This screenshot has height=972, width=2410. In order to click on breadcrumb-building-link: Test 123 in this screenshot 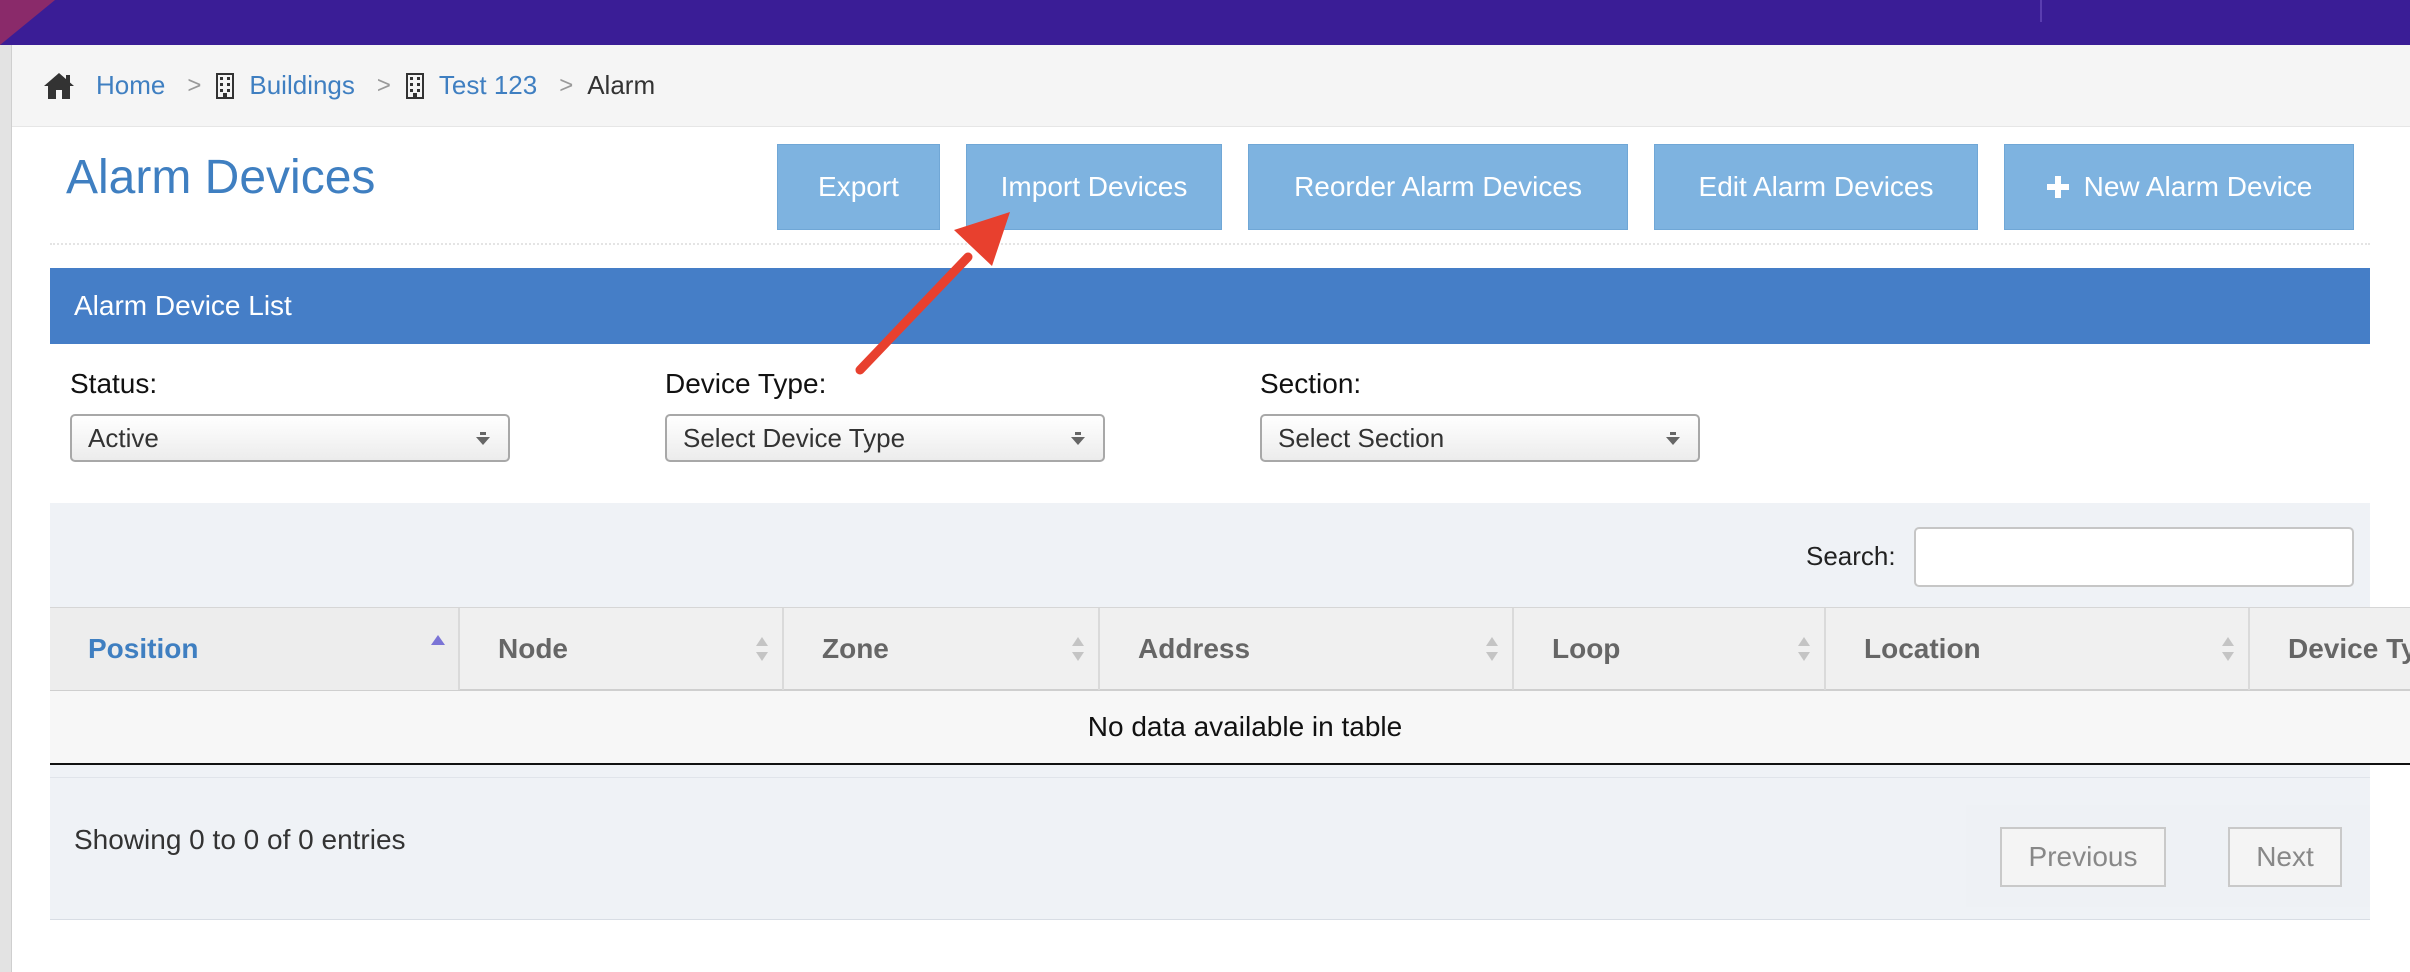, I will do `click(488, 85)`.